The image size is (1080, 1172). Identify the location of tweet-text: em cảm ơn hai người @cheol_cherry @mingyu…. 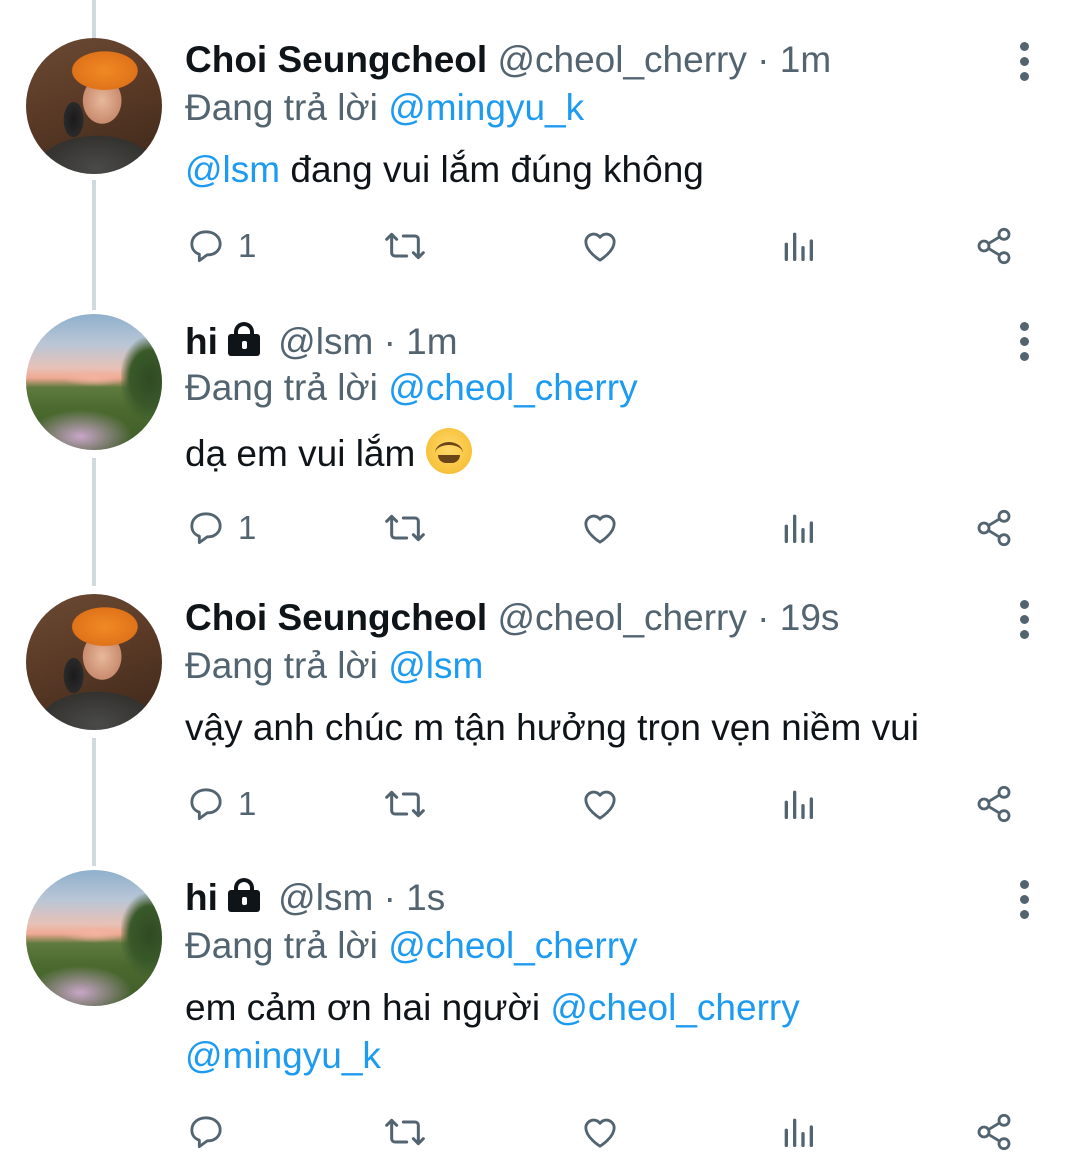
(595, 1032).